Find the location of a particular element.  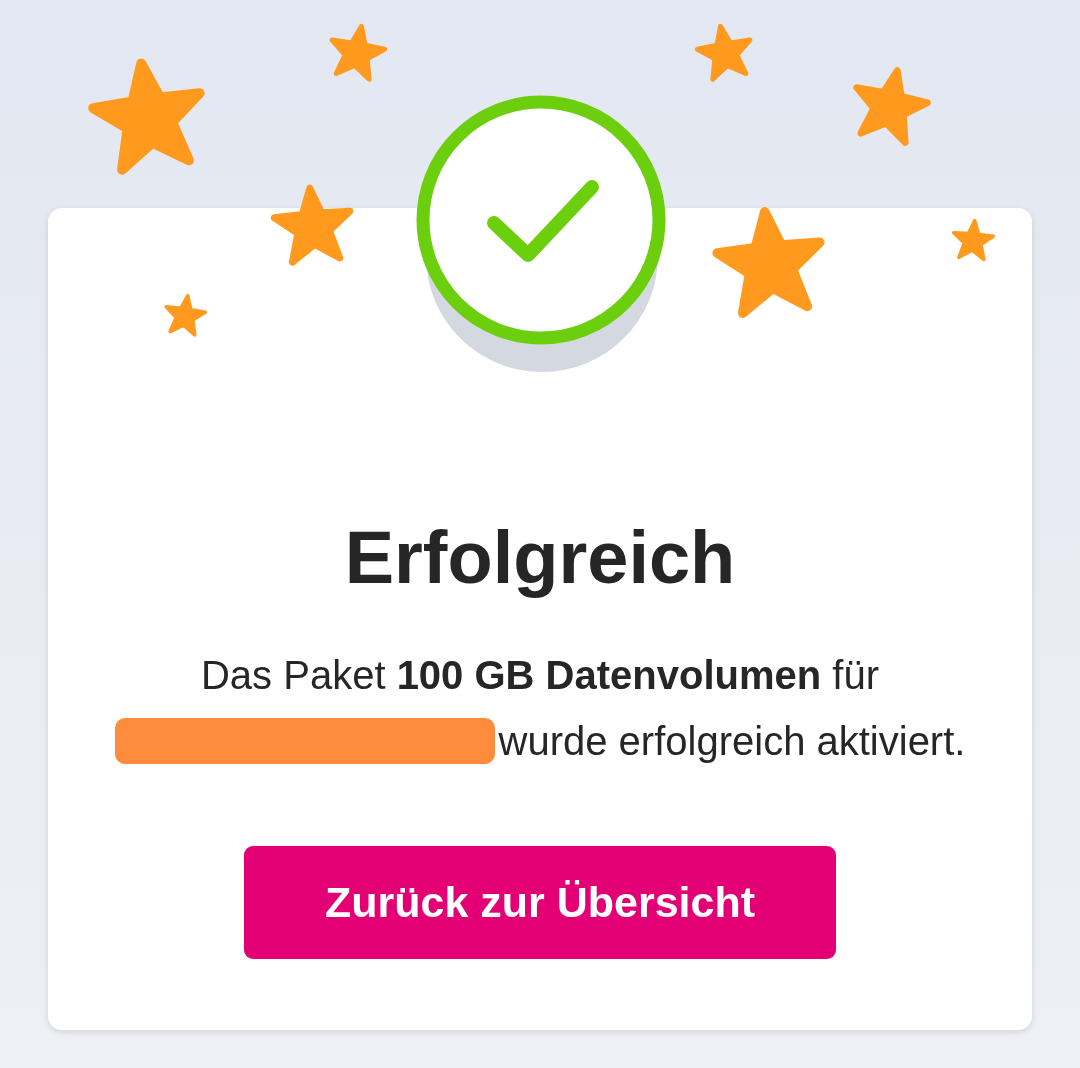

message-text: Das Paket 100 GB Datenvolumen für is located at coordinates (539, 675).